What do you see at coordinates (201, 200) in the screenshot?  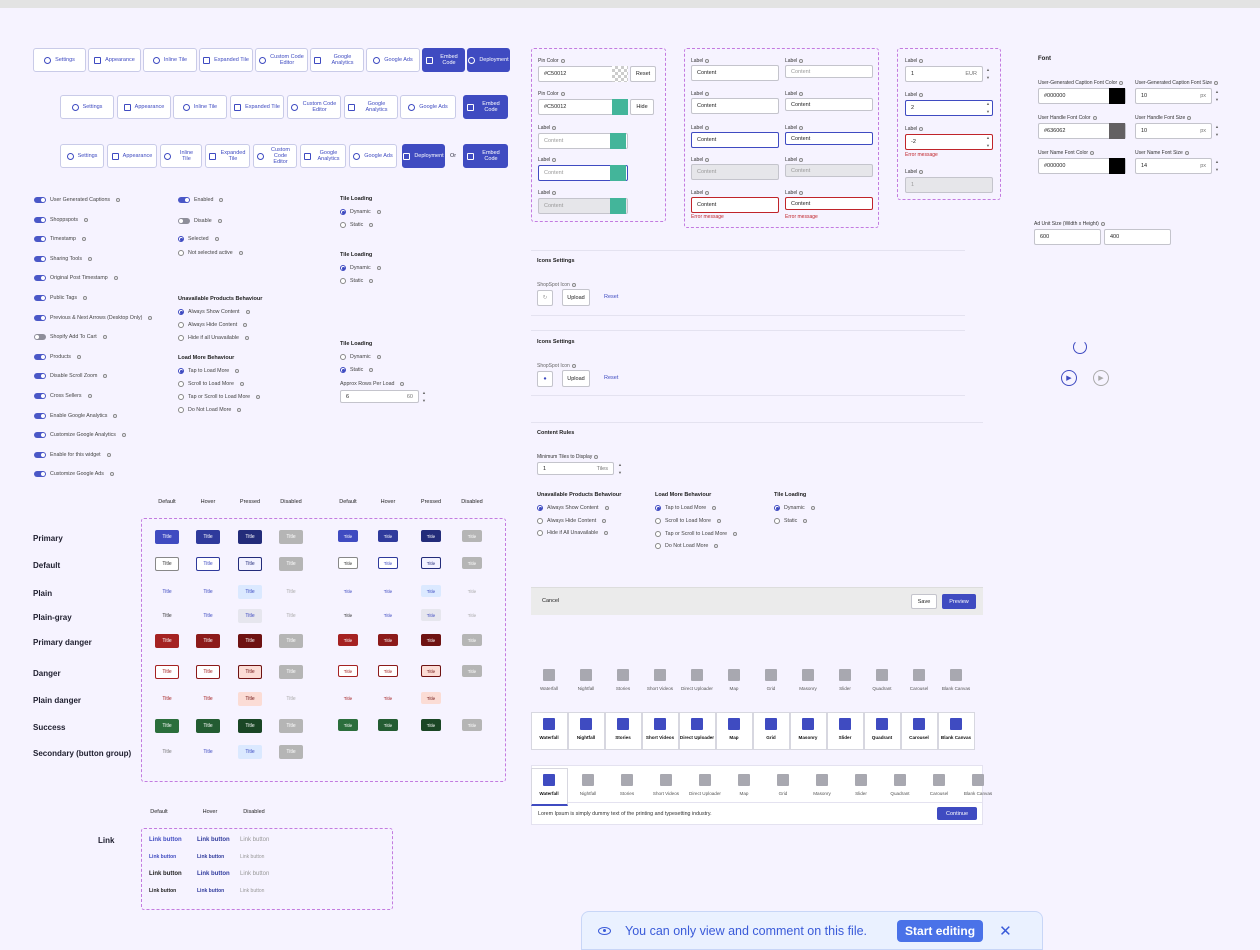 I see `enabled-toggle: Enabled` at bounding box center [201, 200].